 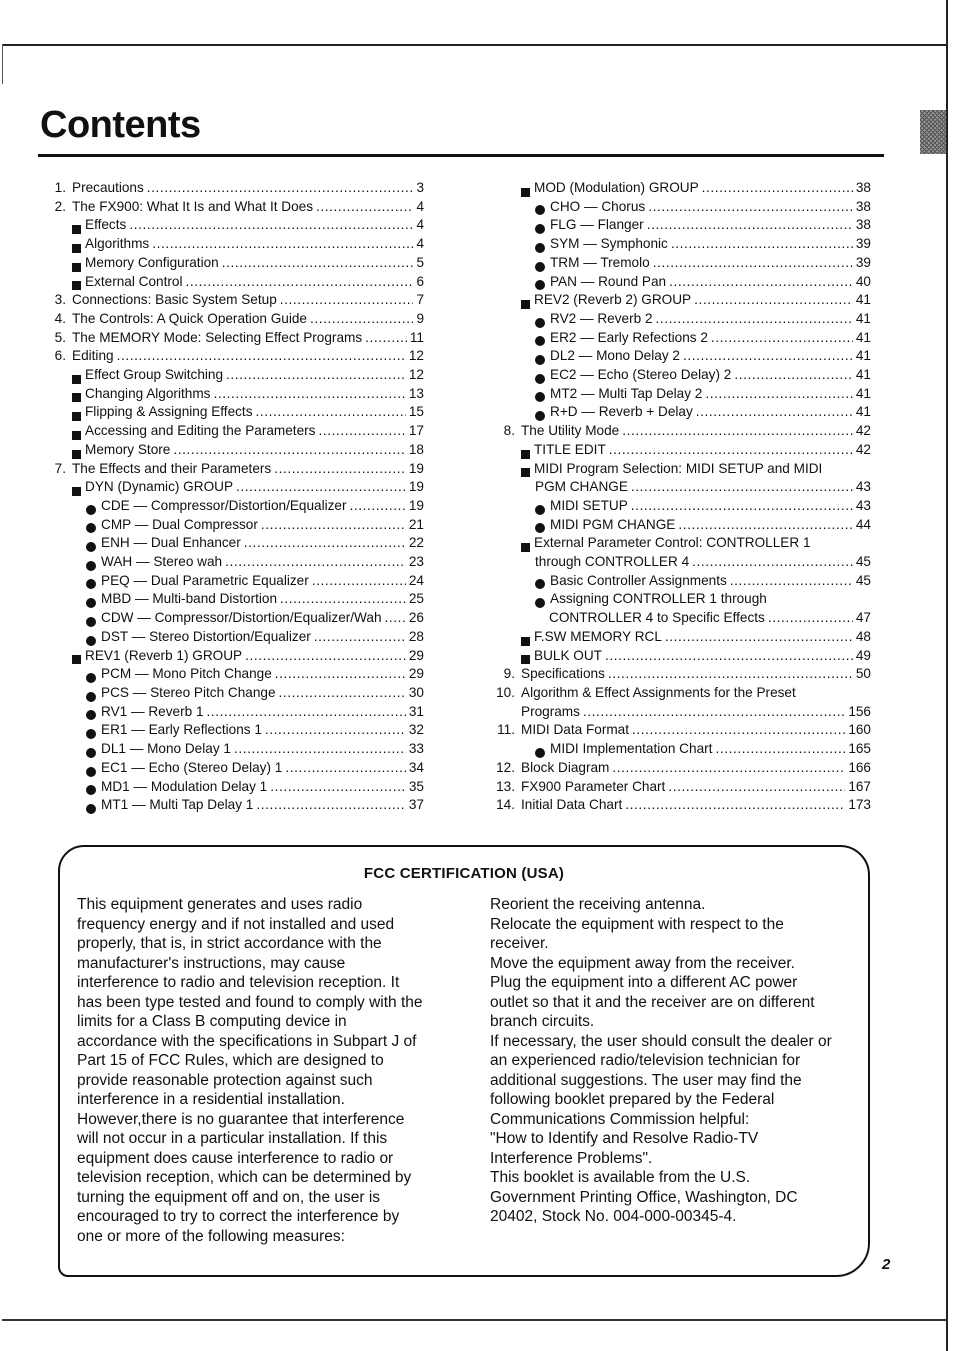 What do you see at coordinates (505, 805) in the screenshot?
I see `toc-entry-number: 14.` at bounding box center [505, 805].